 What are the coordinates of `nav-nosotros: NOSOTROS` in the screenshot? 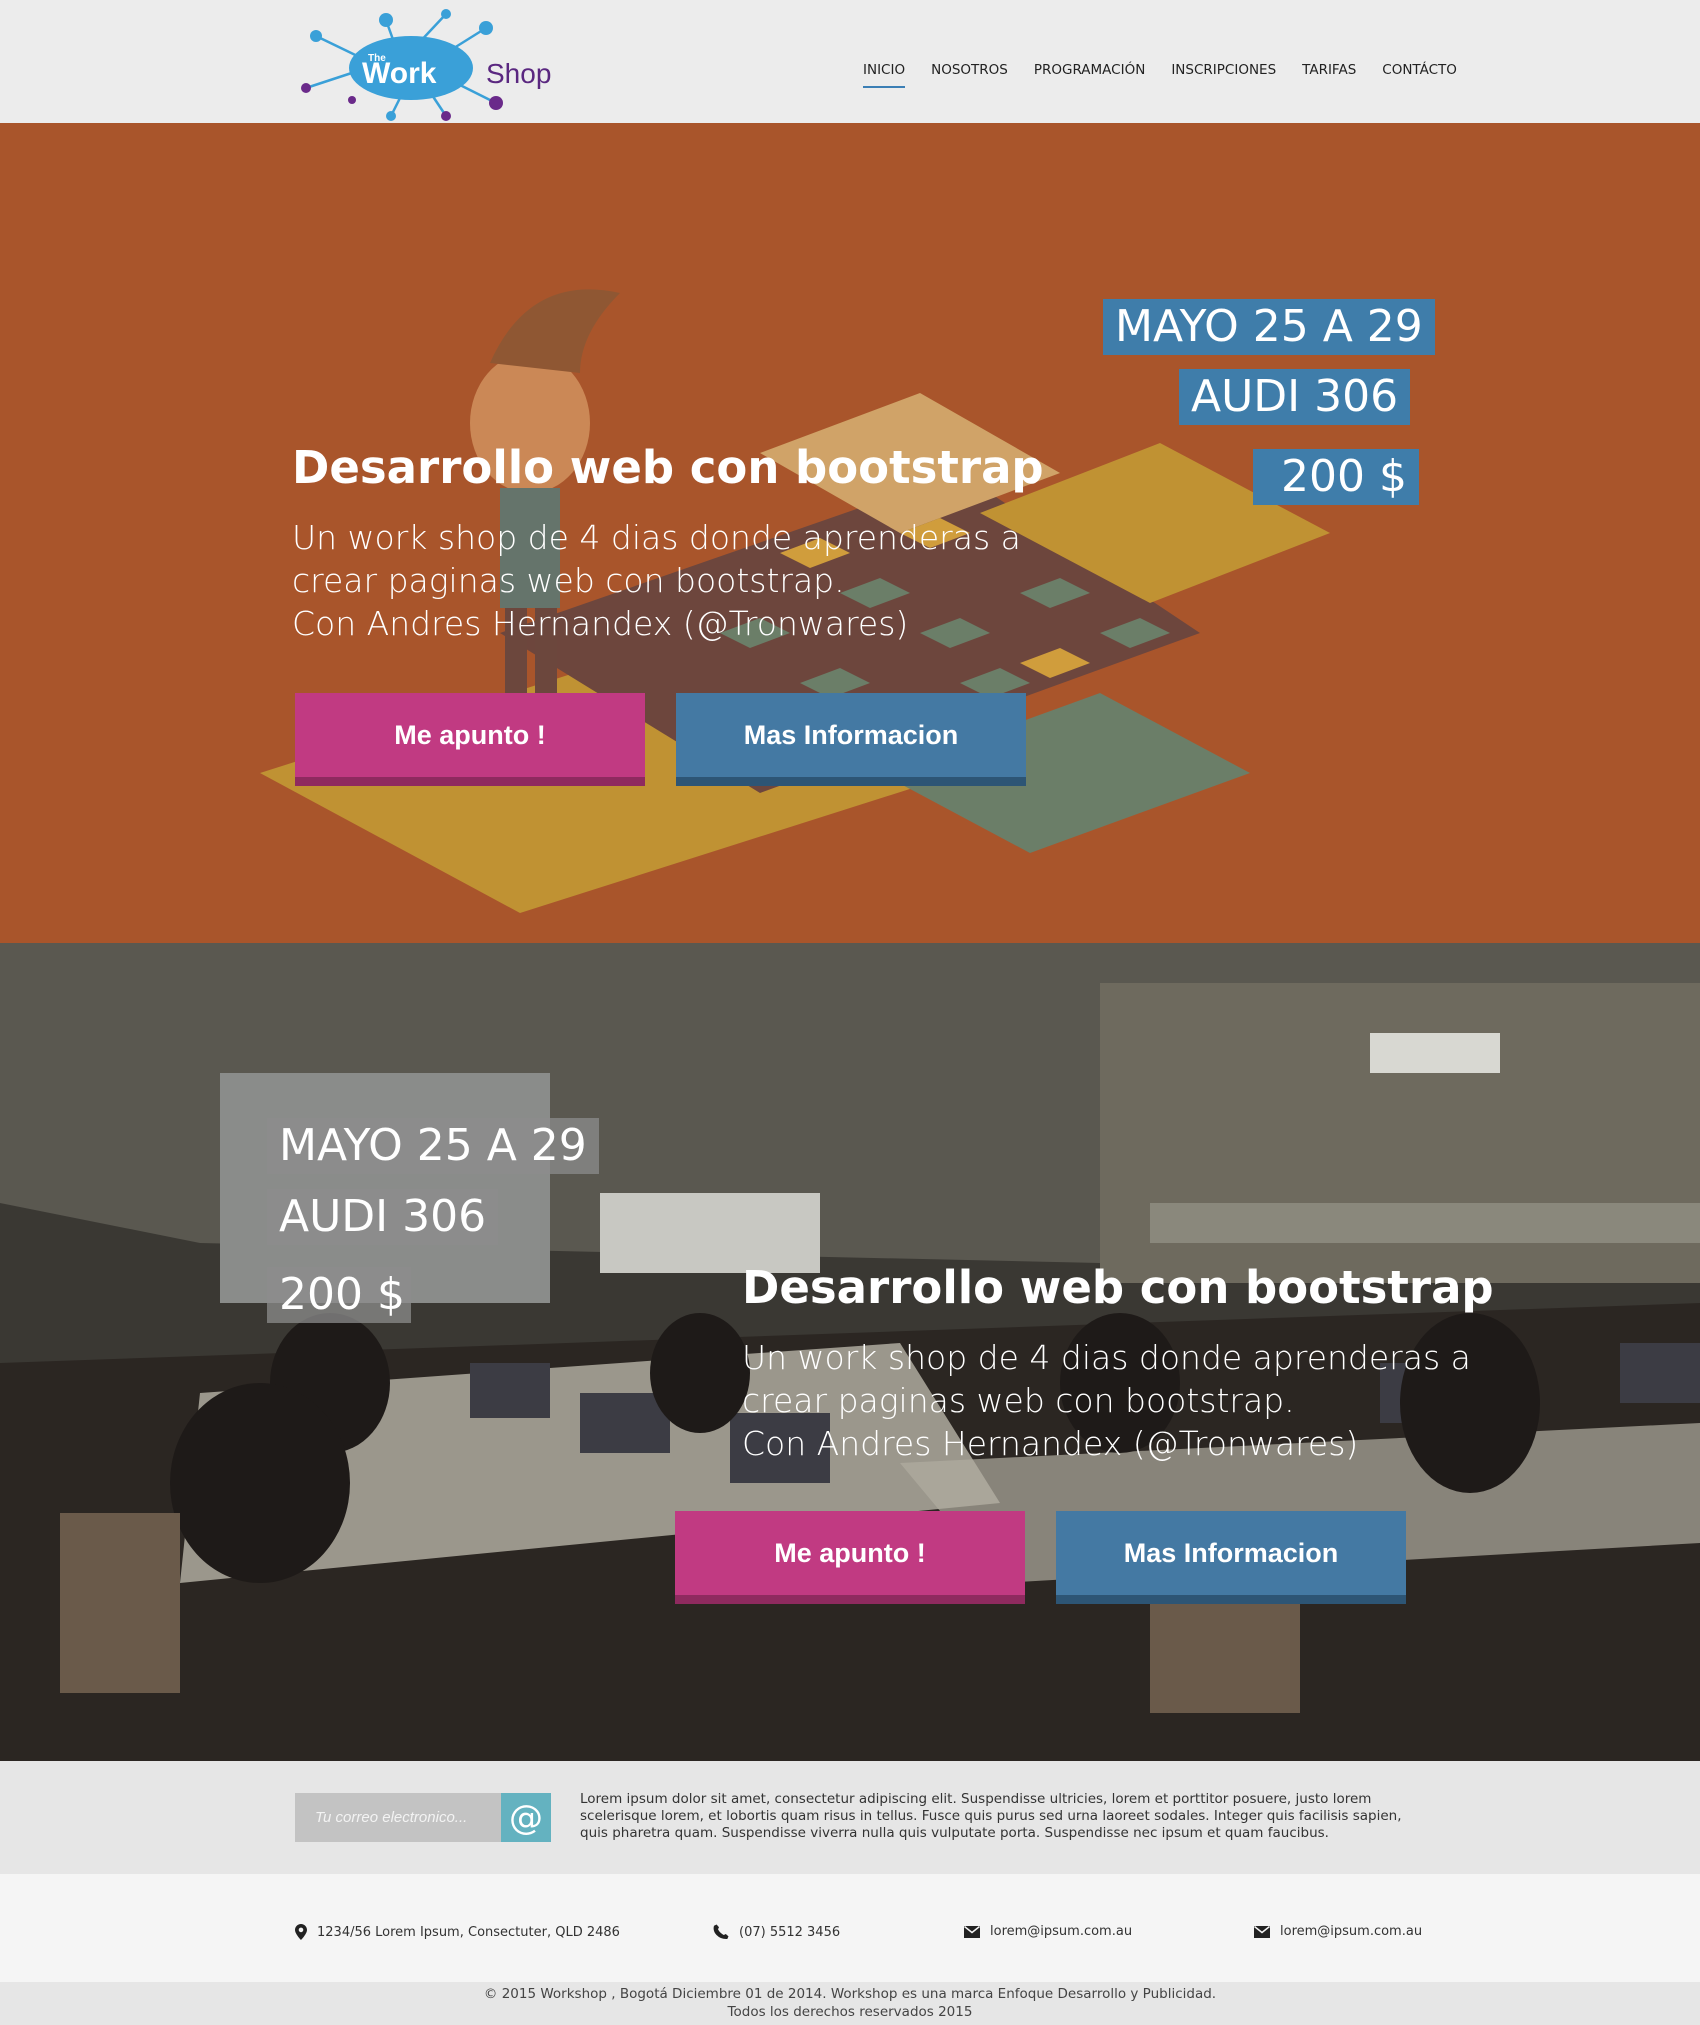 It's located at (969, 75).